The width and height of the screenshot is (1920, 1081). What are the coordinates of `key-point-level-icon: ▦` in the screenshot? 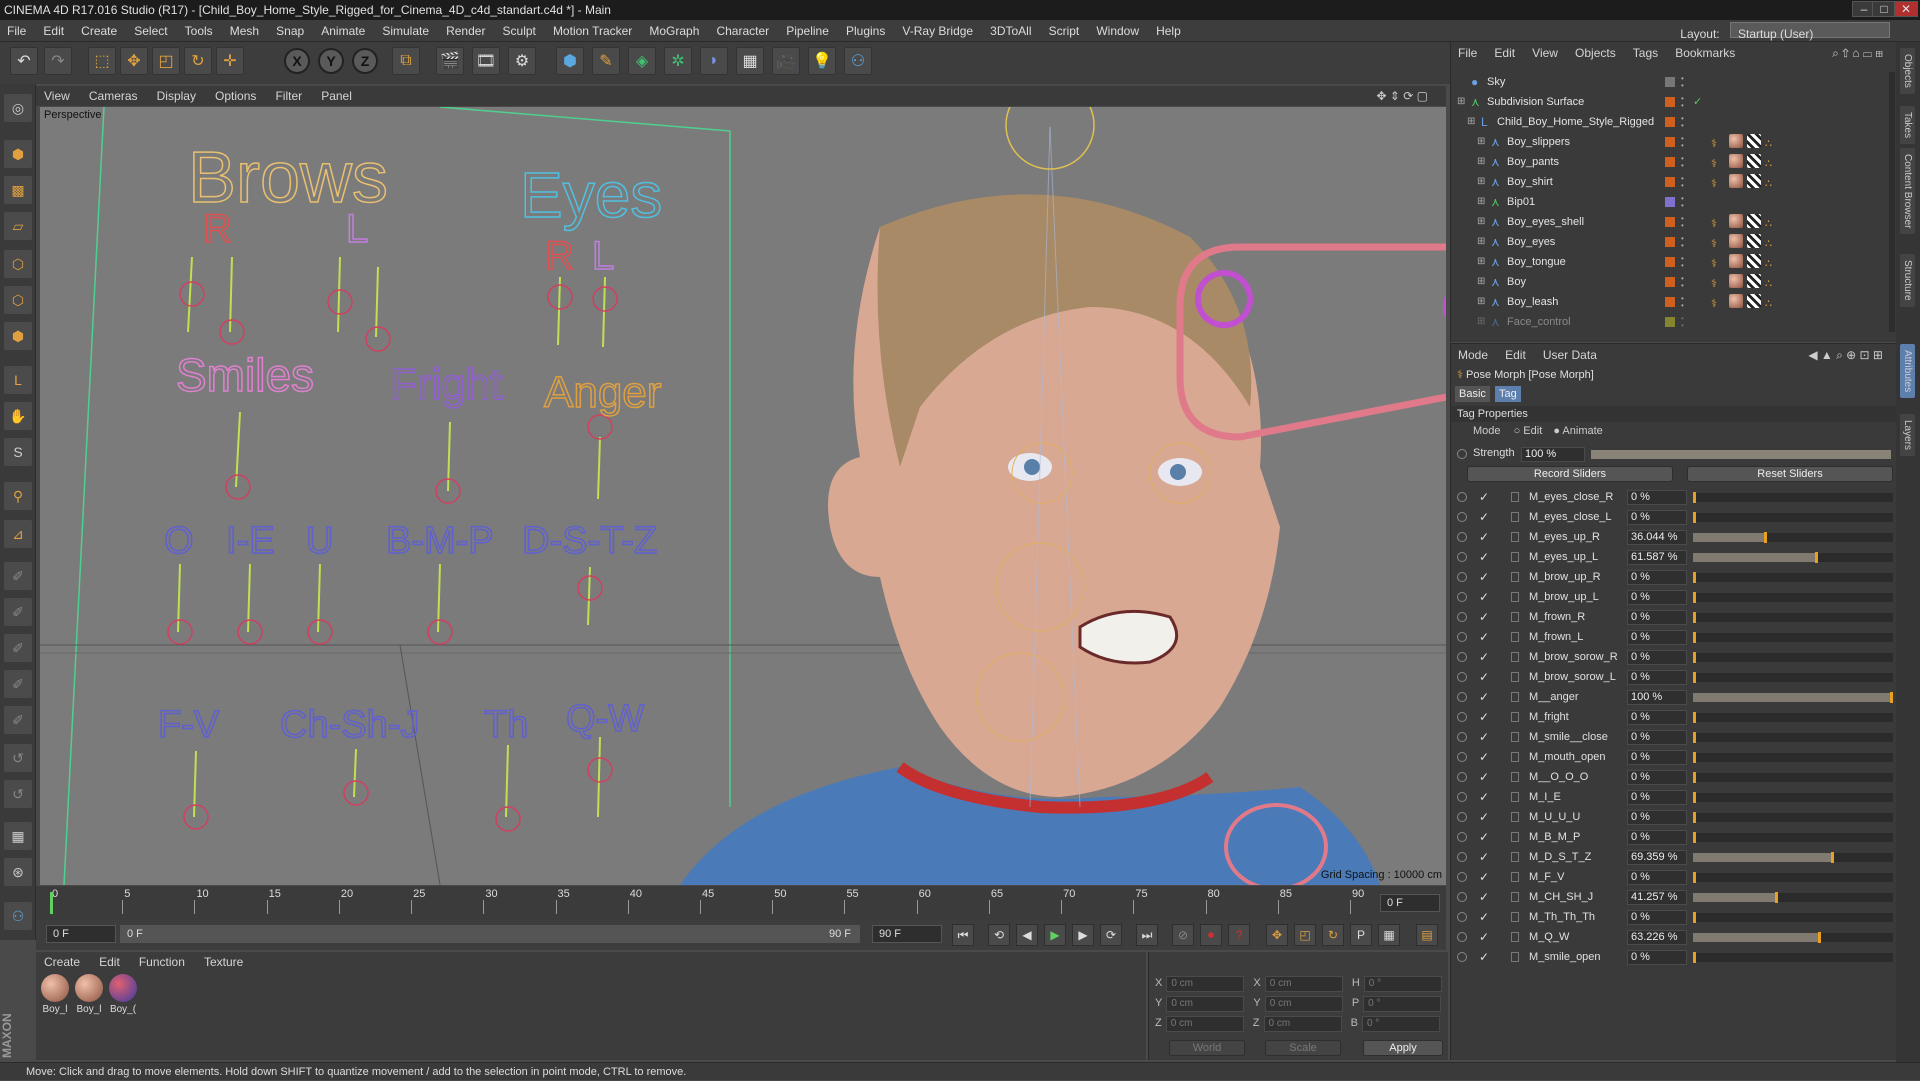 It's located at (1389, 935).